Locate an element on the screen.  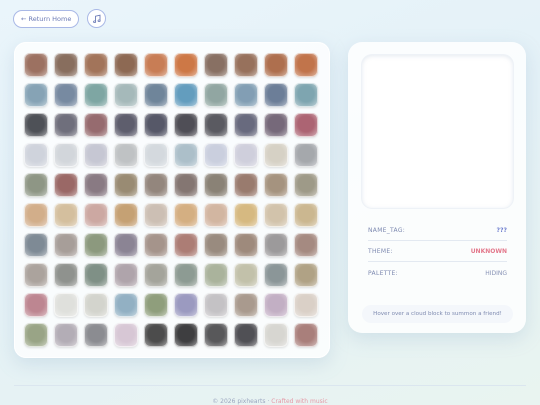
return-home-button: ← Return Home is located at coordinates (46, 18).